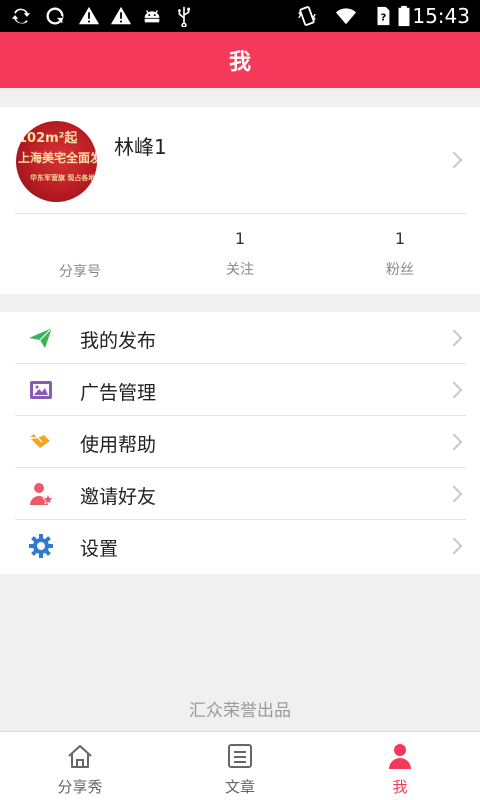 The height and width of the screenshot is (800, 480). Describe the element at coordinates (240, 16) in the screenshot. I see `status-bar: ? 15:43` at that location.